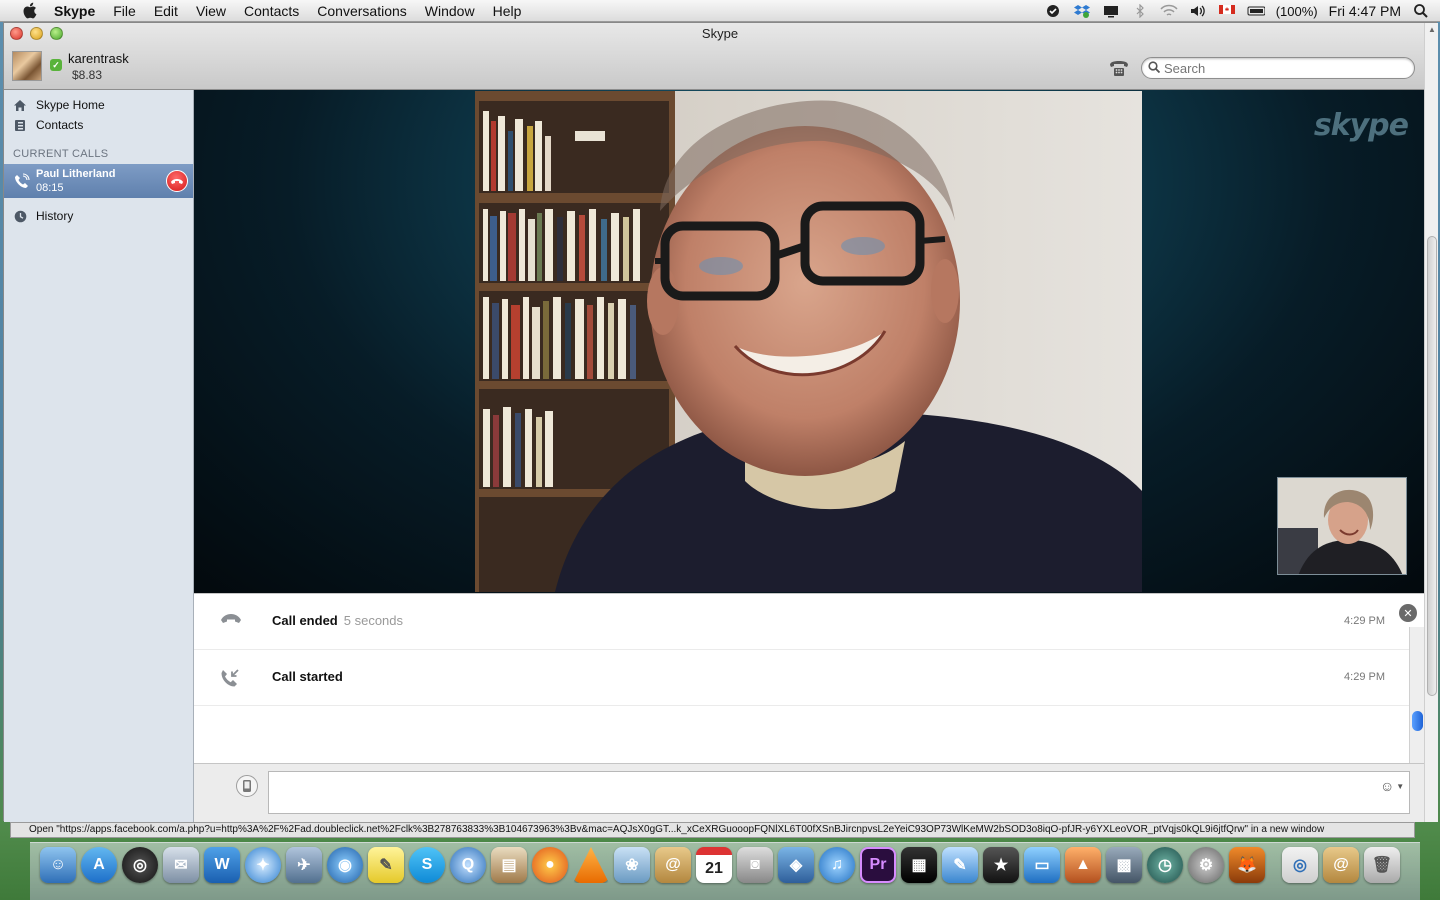 This screenshot has height=900, width=1440. I want to click on window-scrollbar: ▲, so click(1431, 422).